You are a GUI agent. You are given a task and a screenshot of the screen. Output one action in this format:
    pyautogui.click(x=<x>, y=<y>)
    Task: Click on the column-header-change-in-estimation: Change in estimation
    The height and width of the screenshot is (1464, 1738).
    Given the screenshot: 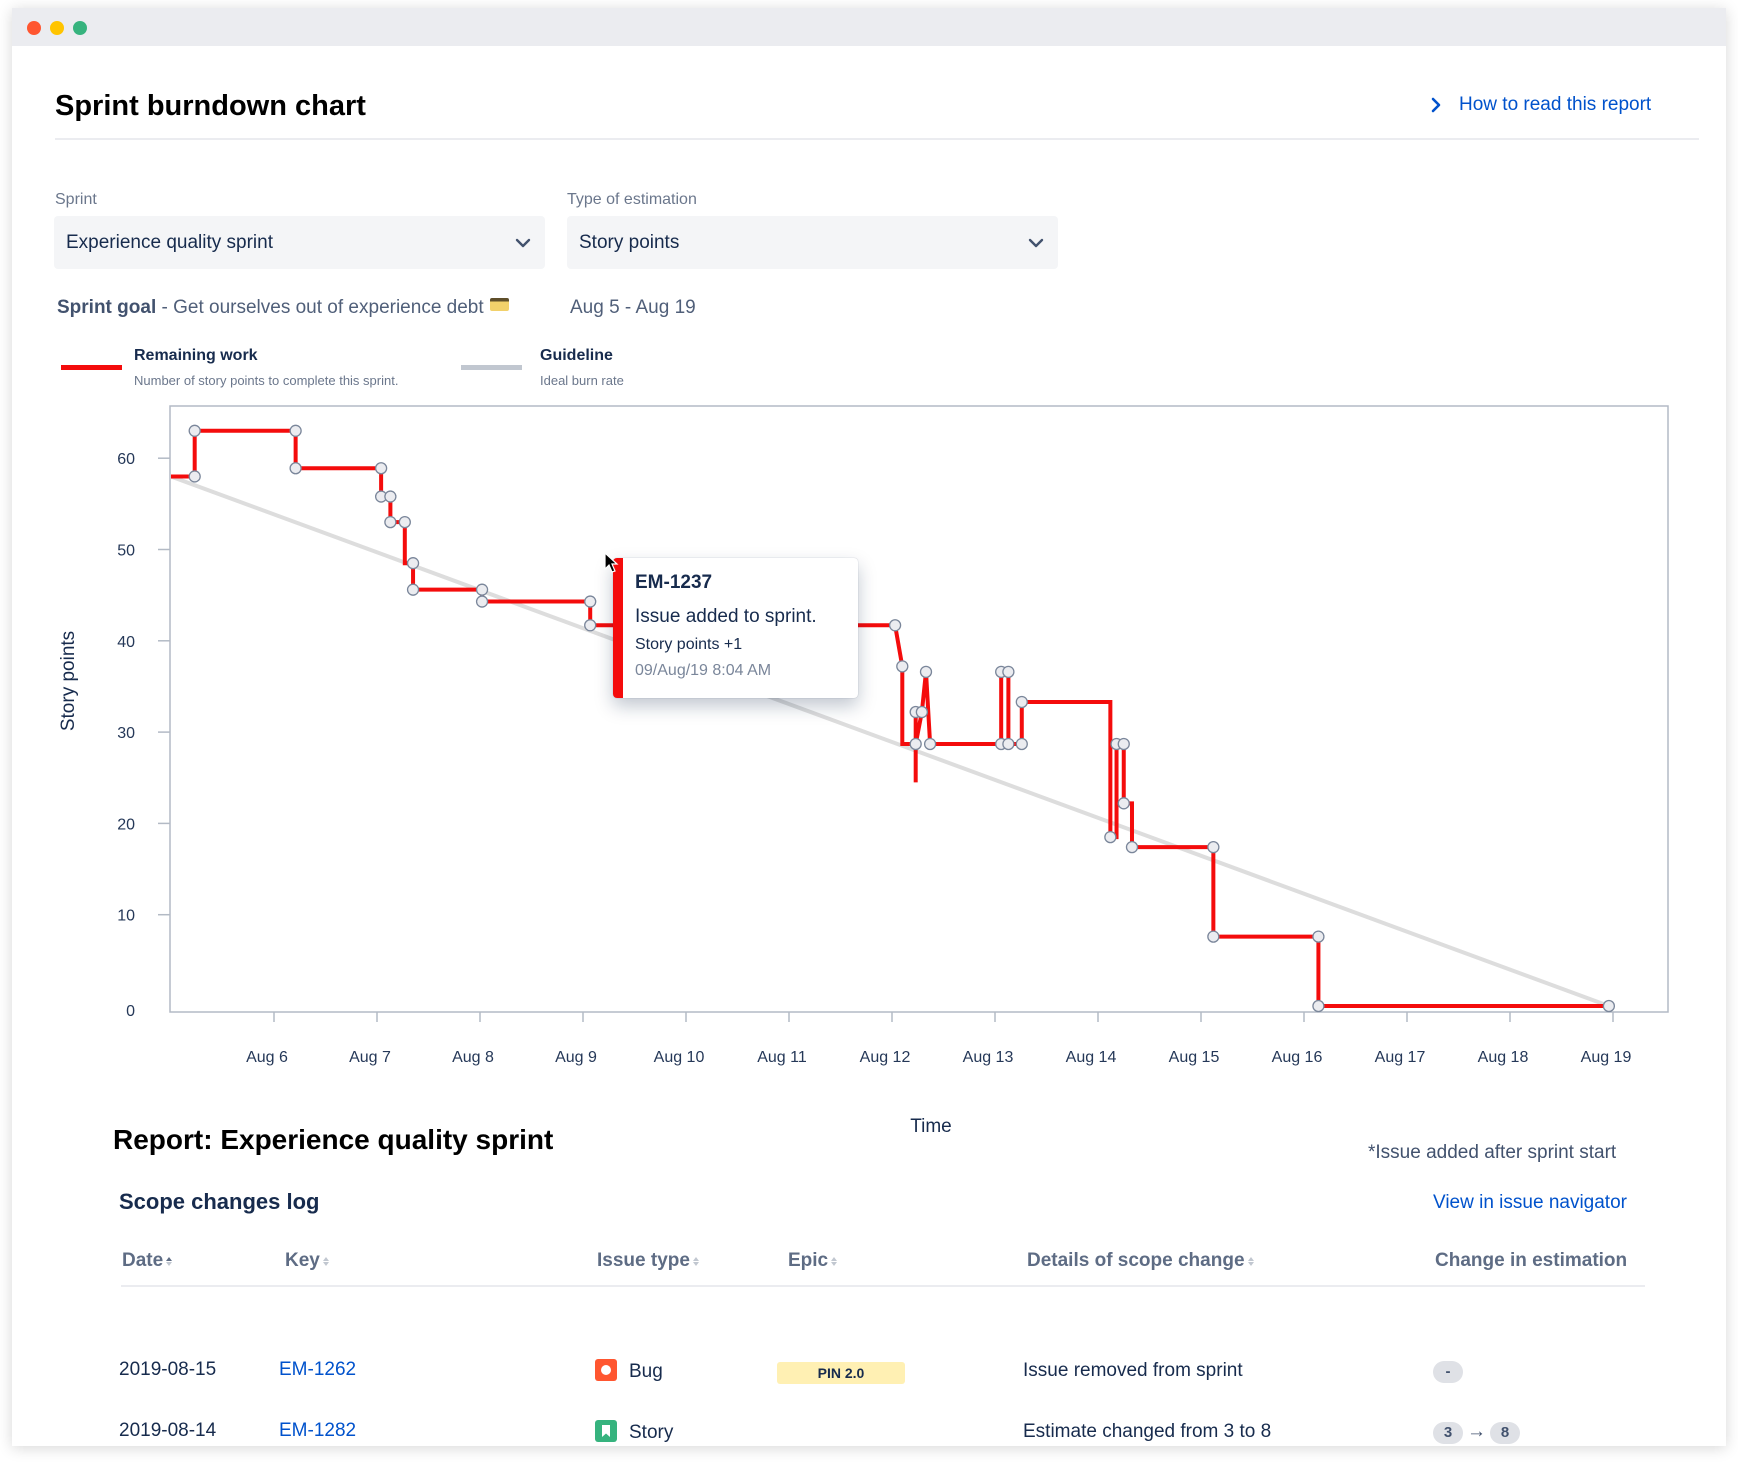 What is the action you would take?
    pyautogui.click(x=1531, y=1261)
    